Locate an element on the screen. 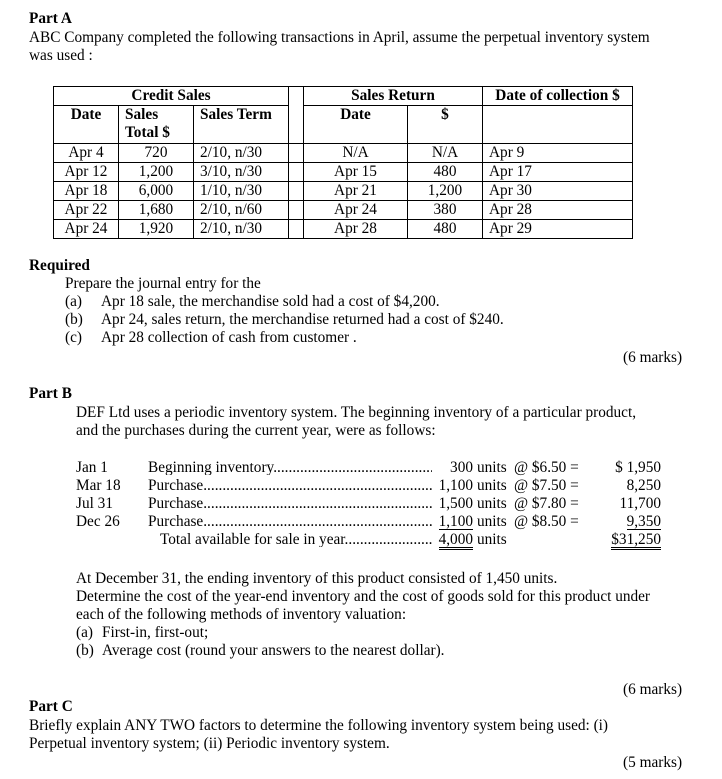 The image size is (722, 779). inventory-total-cost-wrap: $31,250 is located at coordinates (630, 541).